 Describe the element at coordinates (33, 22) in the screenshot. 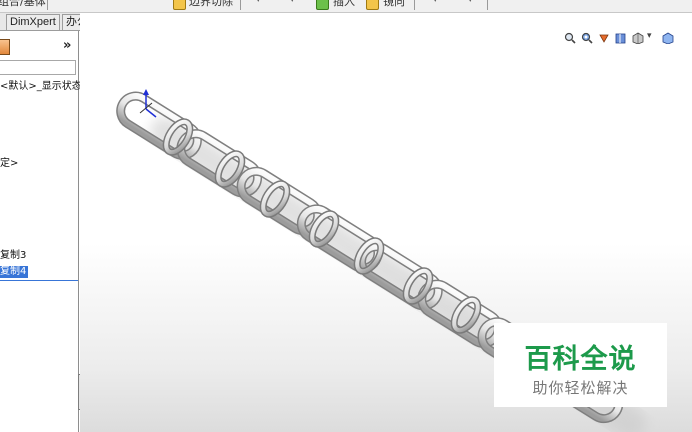

I see `tab-dimxpert: DimXpert` at that location.